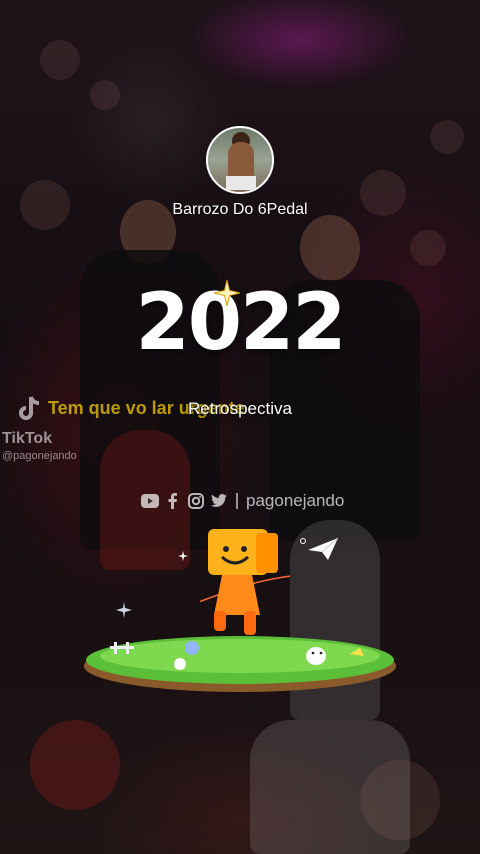 The image size is (480, 854). What do you see at coordinates (323, 549) in the screenshot?
I see `paper-plane-icon` at bounding box center [323, 549].